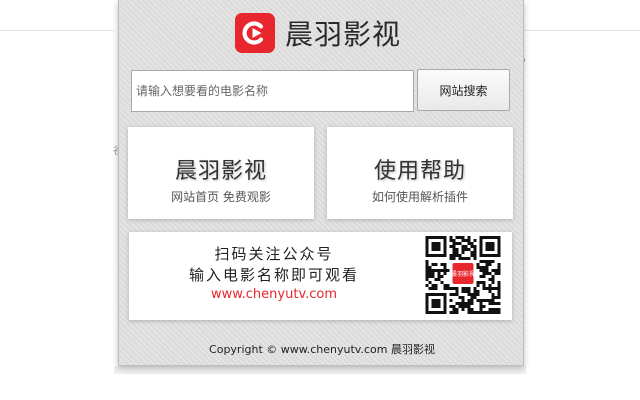 The height and width of the screenshot is (400, 640). I want to click on home-card-title: 晨羽影视, so click(220, 171).